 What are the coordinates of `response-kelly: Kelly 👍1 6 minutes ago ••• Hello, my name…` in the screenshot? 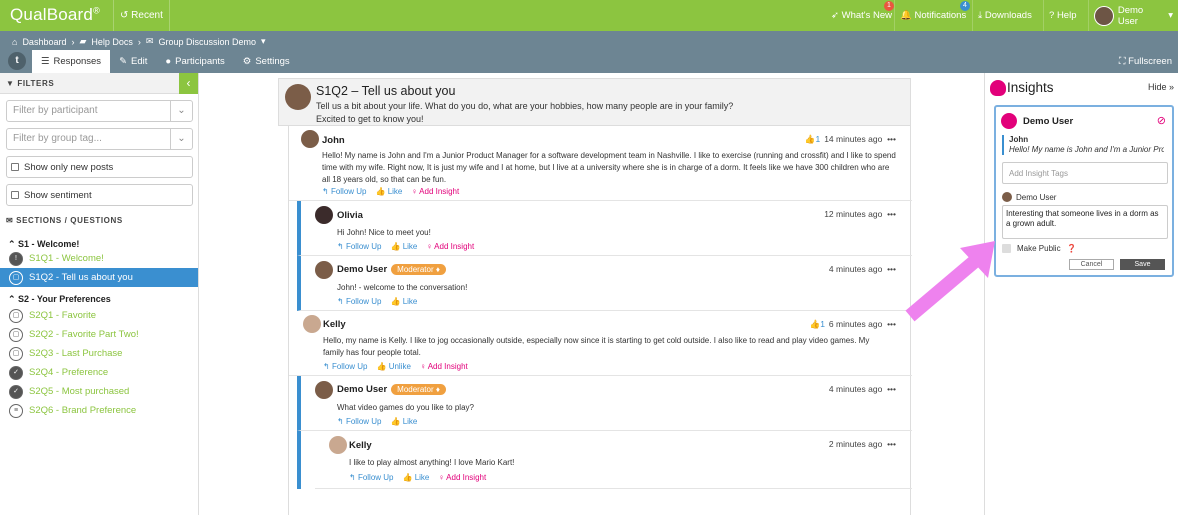 It's located at (600, 343).